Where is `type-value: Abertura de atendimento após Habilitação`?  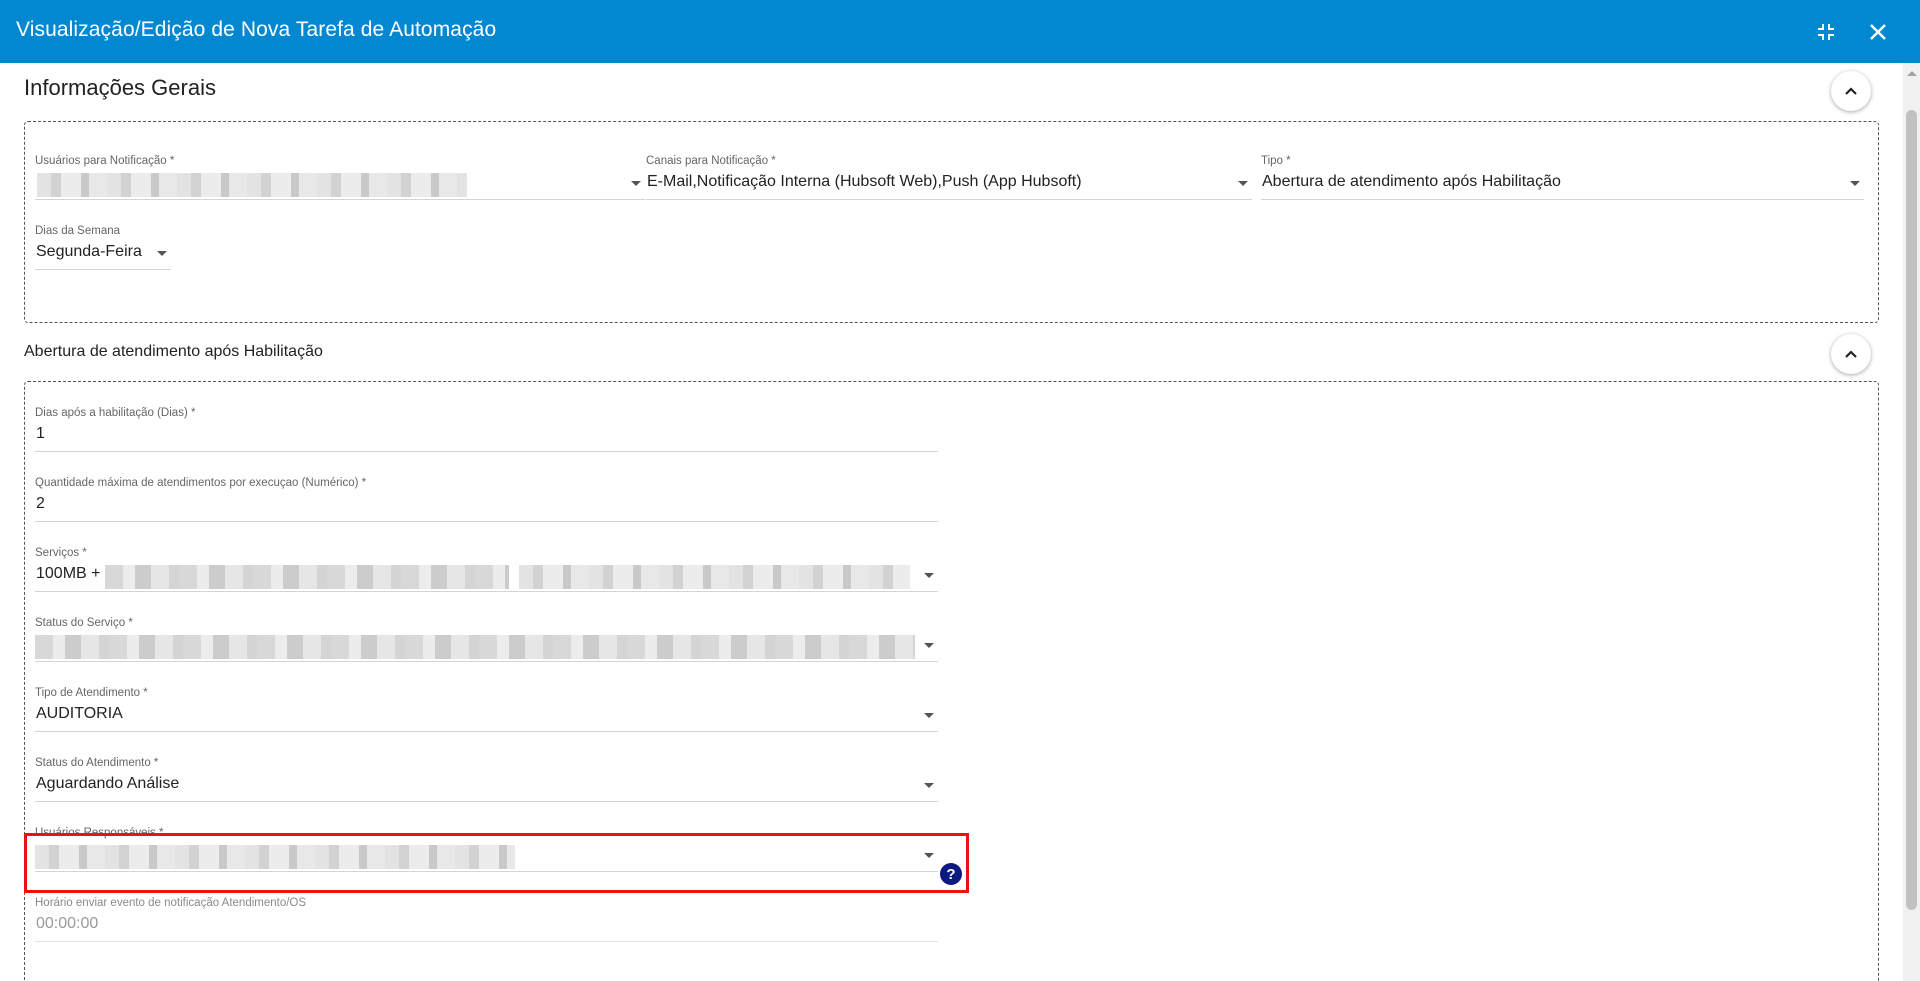 type-value: Abertura de atendimento após Habilitação is located at coordinates (1411, 181).